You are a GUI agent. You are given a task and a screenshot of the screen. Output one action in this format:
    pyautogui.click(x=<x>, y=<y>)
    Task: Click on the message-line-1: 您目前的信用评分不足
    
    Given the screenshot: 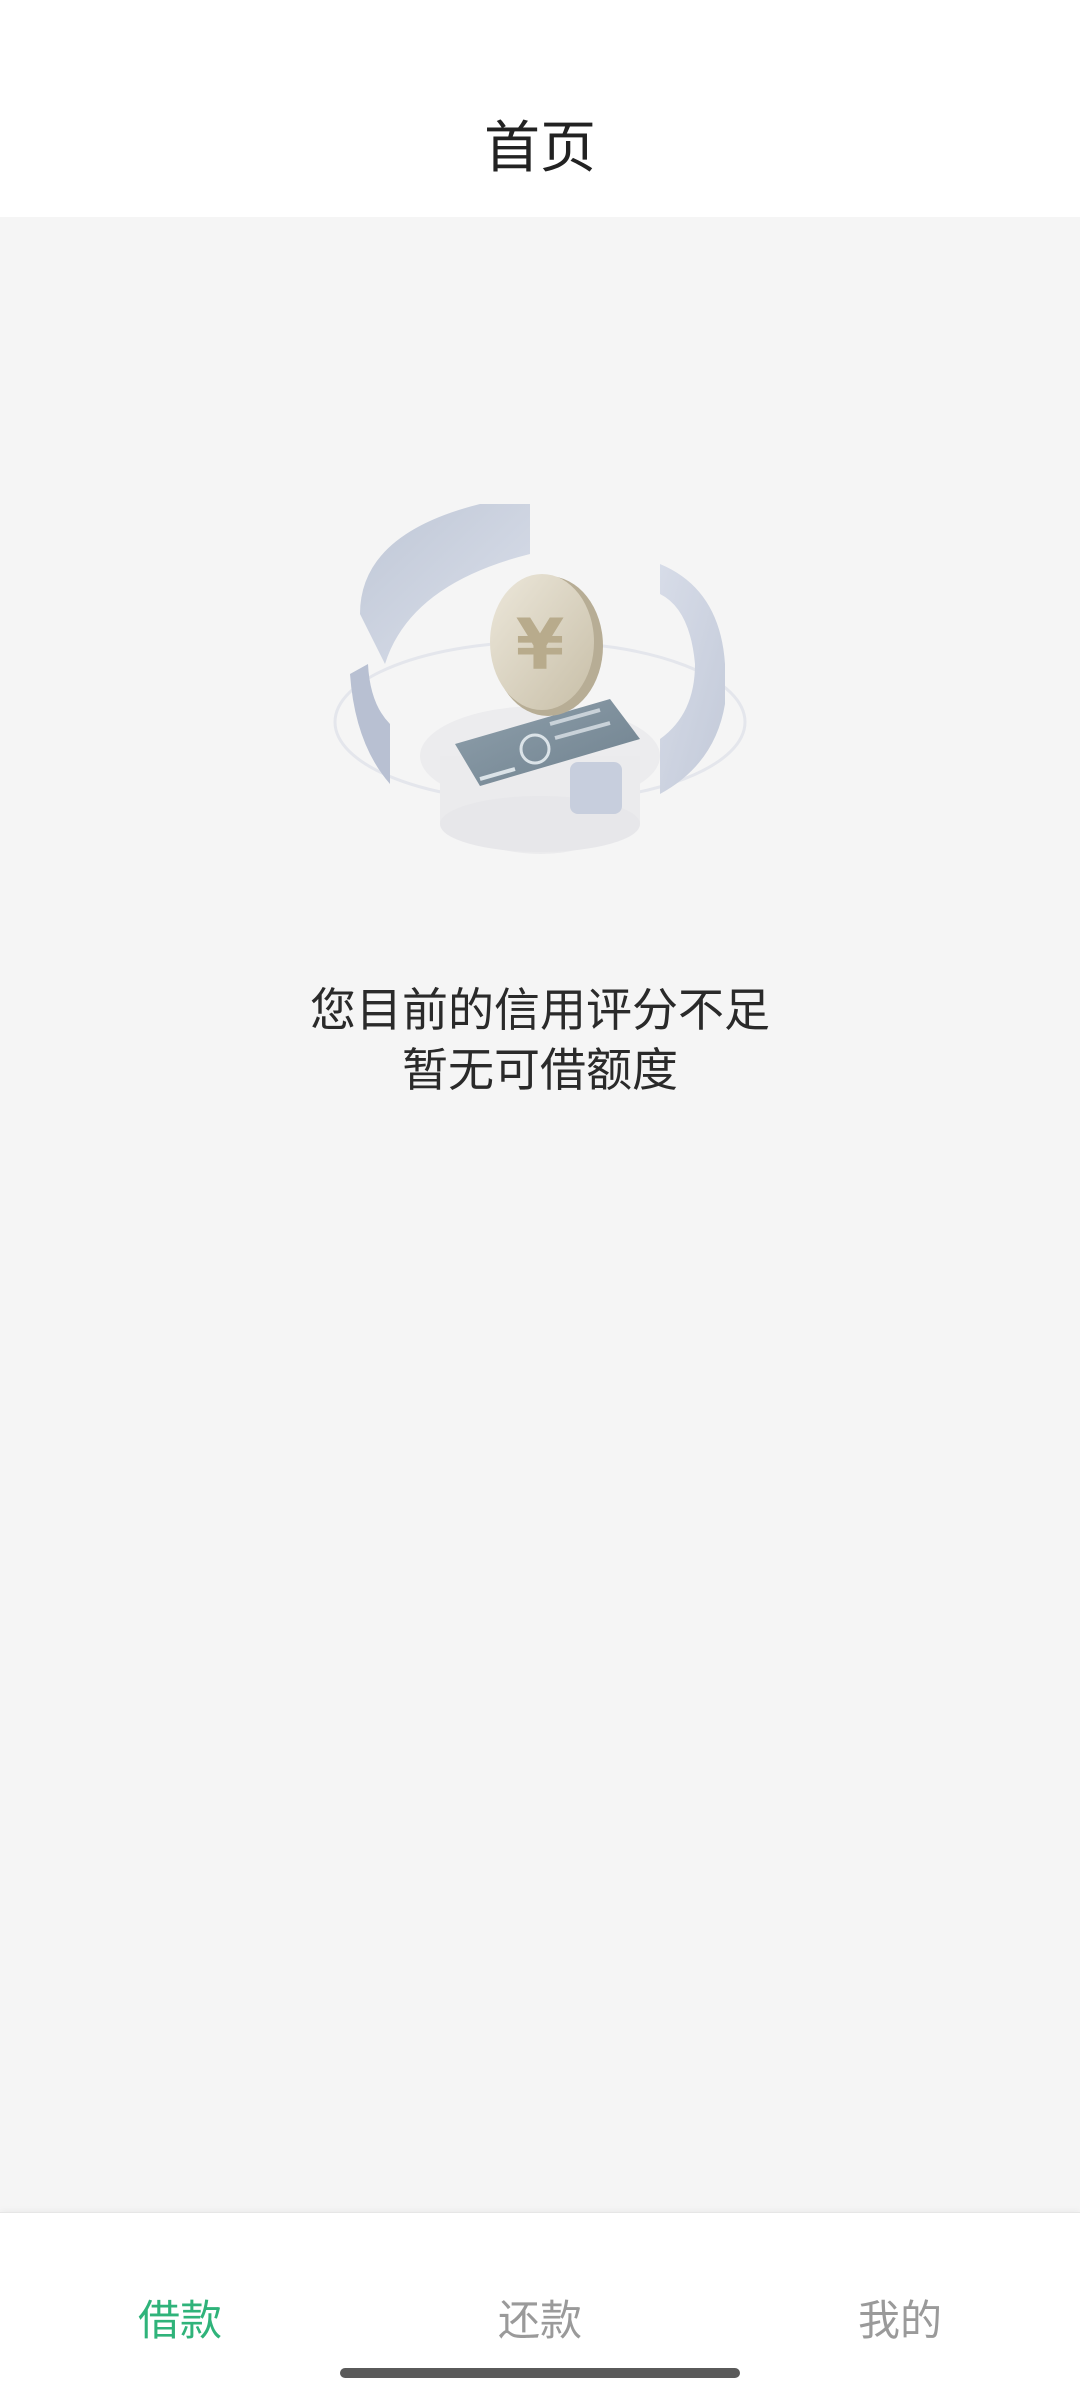 What is the action you would take?
    pyautogui.click(x=540, y=1010)
    